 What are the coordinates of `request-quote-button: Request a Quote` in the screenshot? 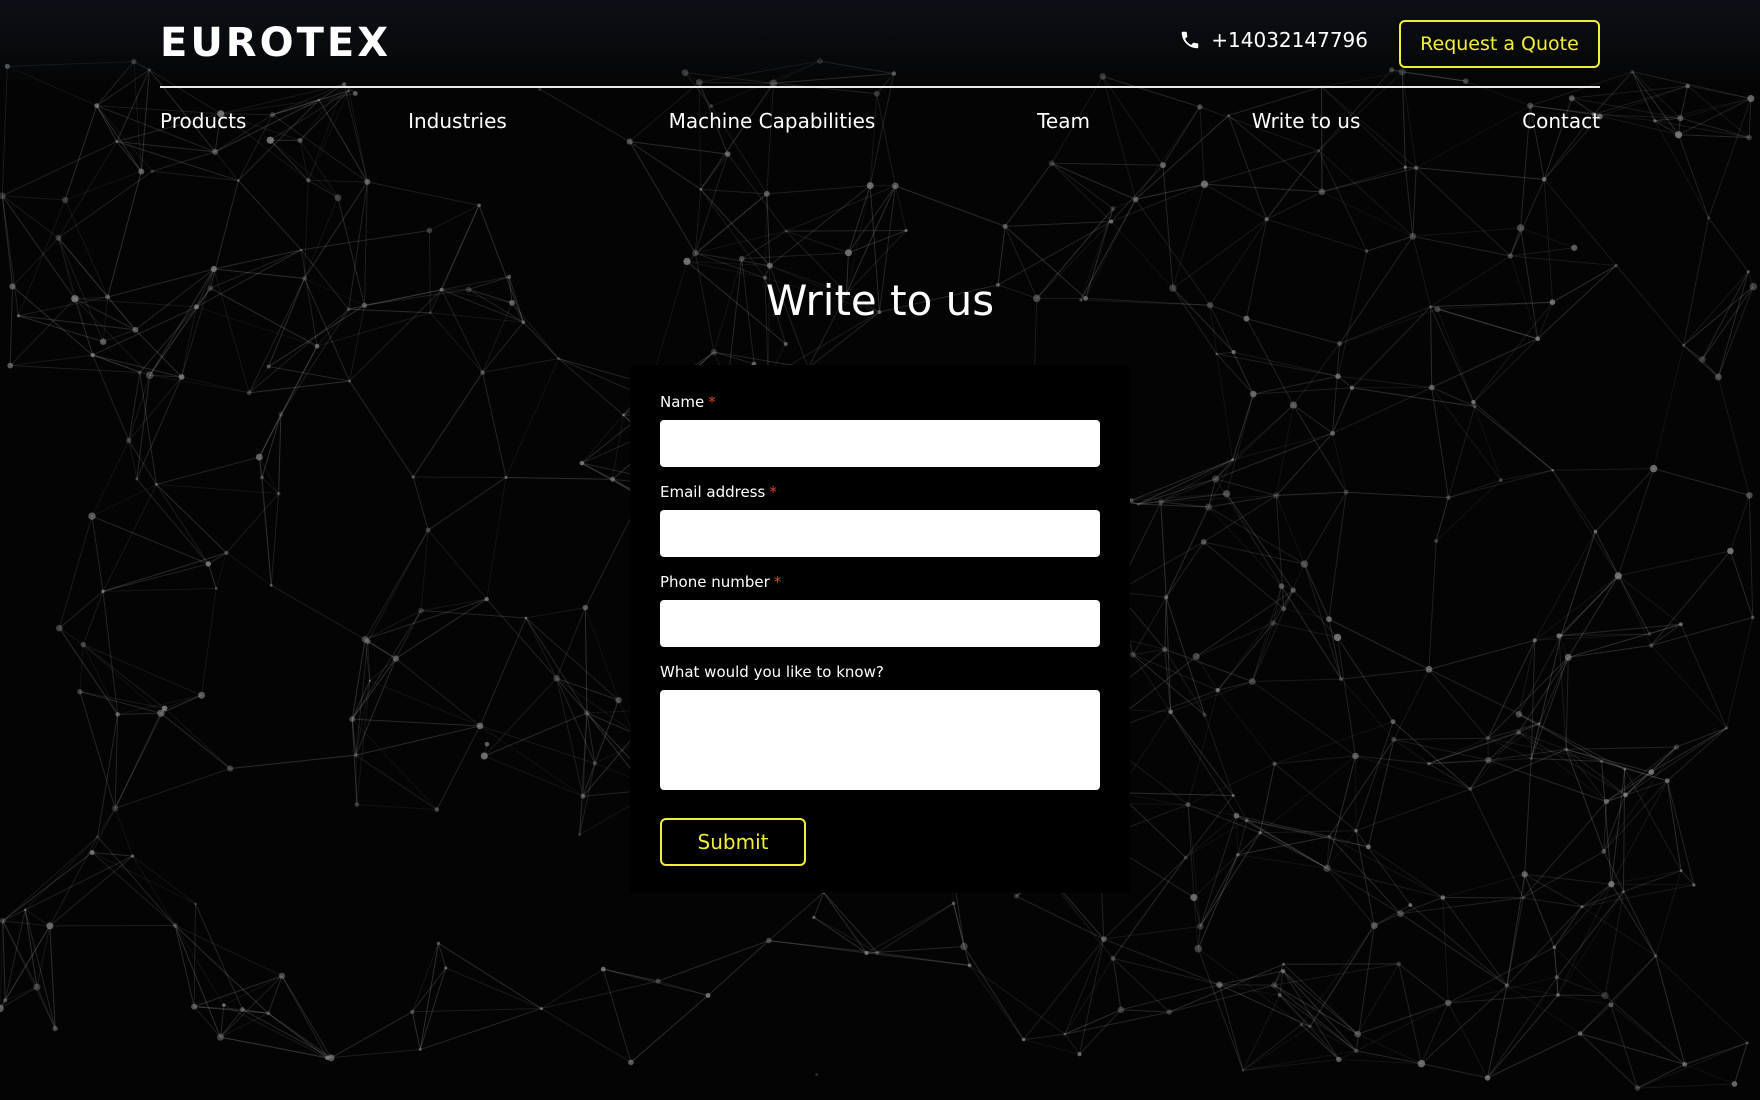 It's located at (1499, 44).